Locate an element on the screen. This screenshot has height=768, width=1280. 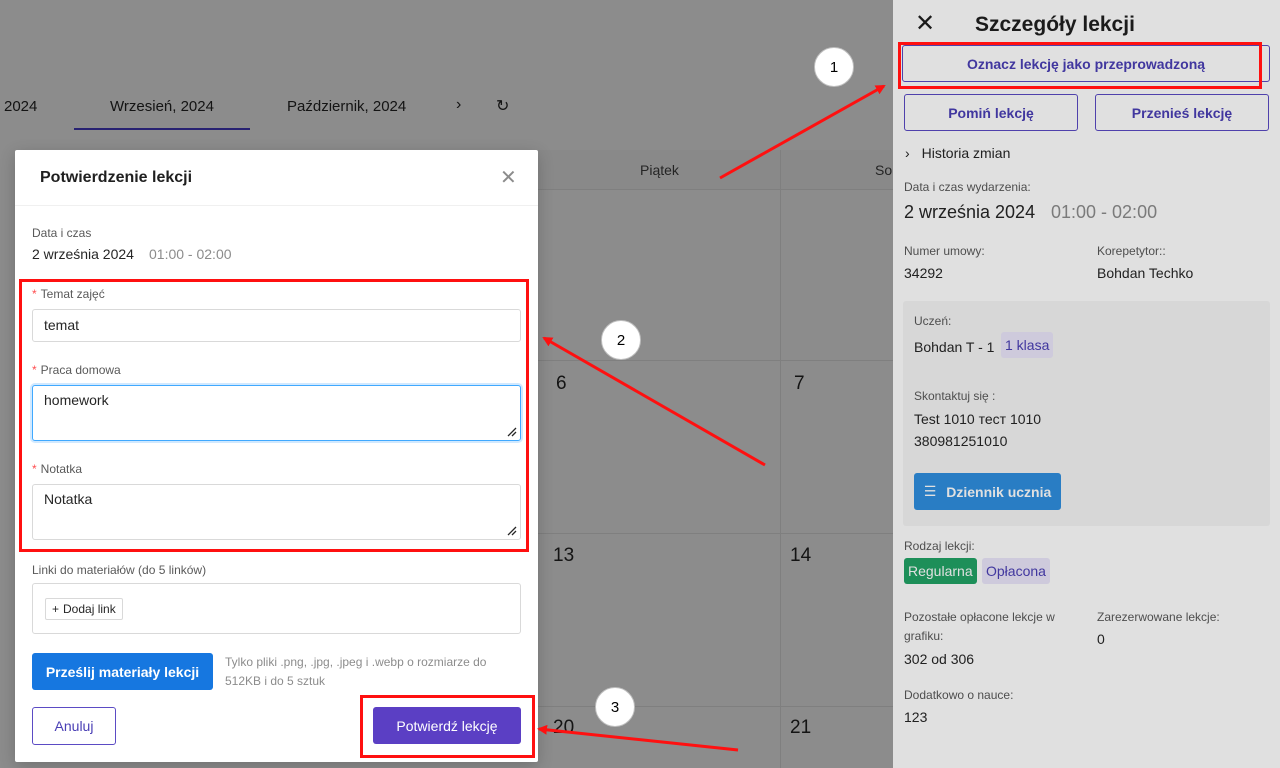
contact-name: Test 1010 тест 1010 is located at coordinates (978, 419).